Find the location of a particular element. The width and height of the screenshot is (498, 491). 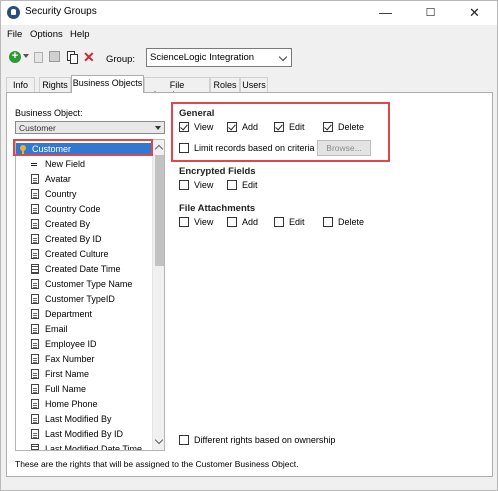

tree-item: Created Date Time is located at coordinates (91, 269).